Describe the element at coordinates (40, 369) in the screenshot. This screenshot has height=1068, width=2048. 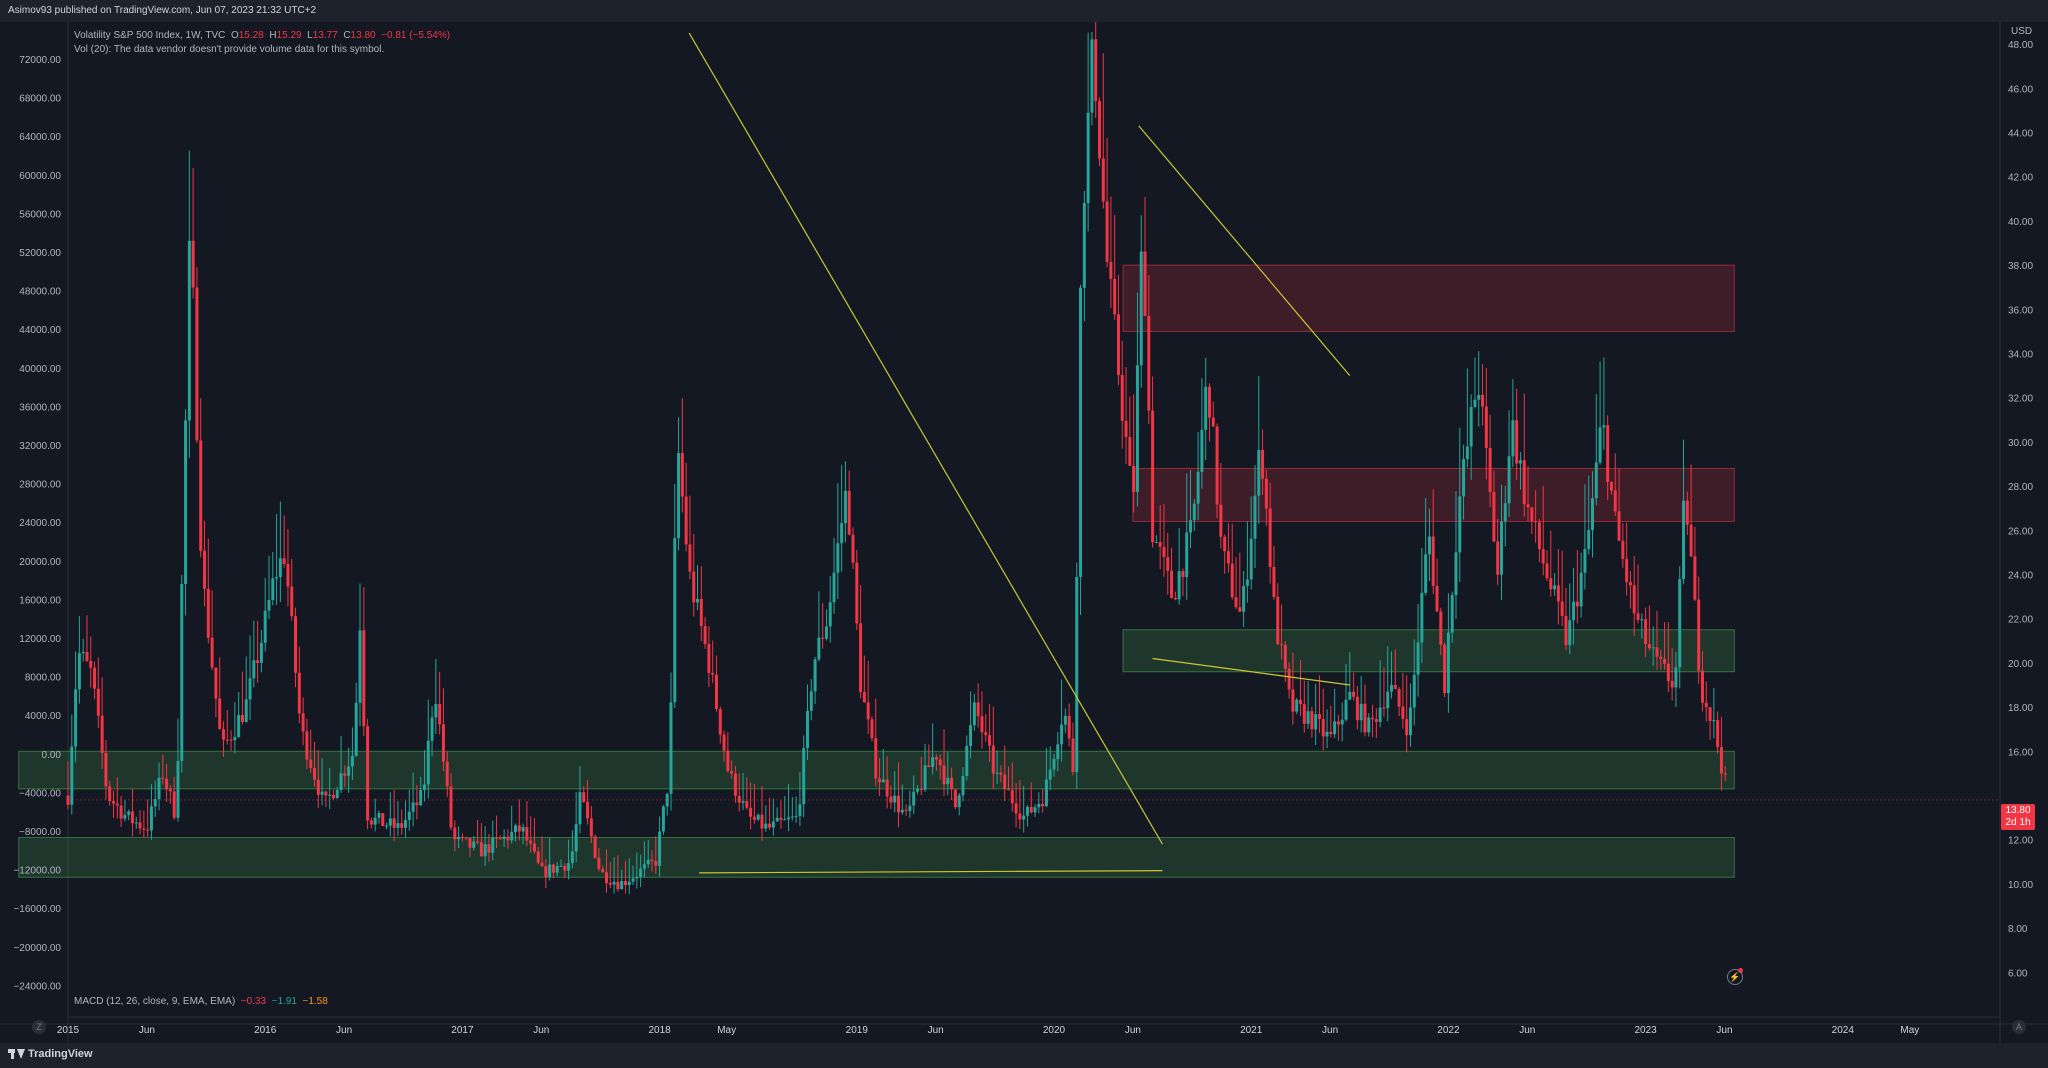
I see `left-axis-tick-8: 40000.00` at that location.